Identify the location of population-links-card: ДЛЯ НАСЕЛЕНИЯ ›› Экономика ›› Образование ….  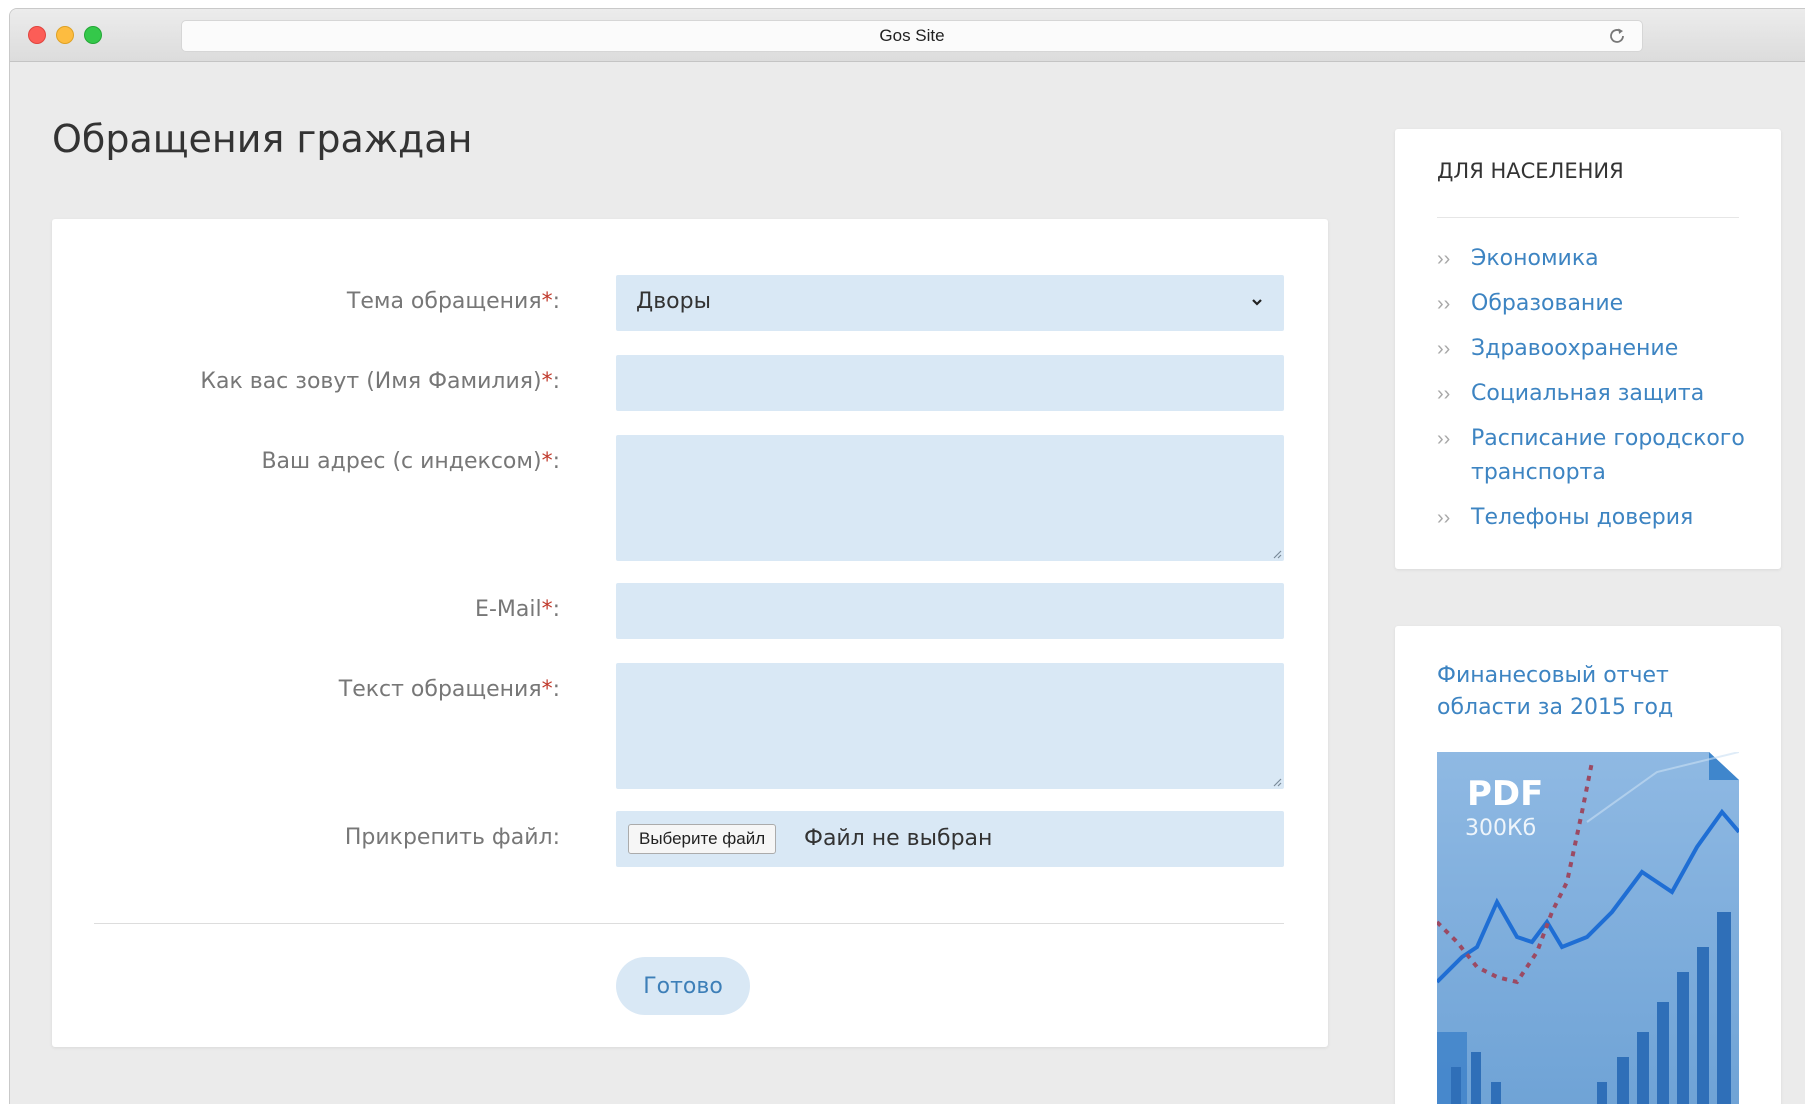
(1588, 349).